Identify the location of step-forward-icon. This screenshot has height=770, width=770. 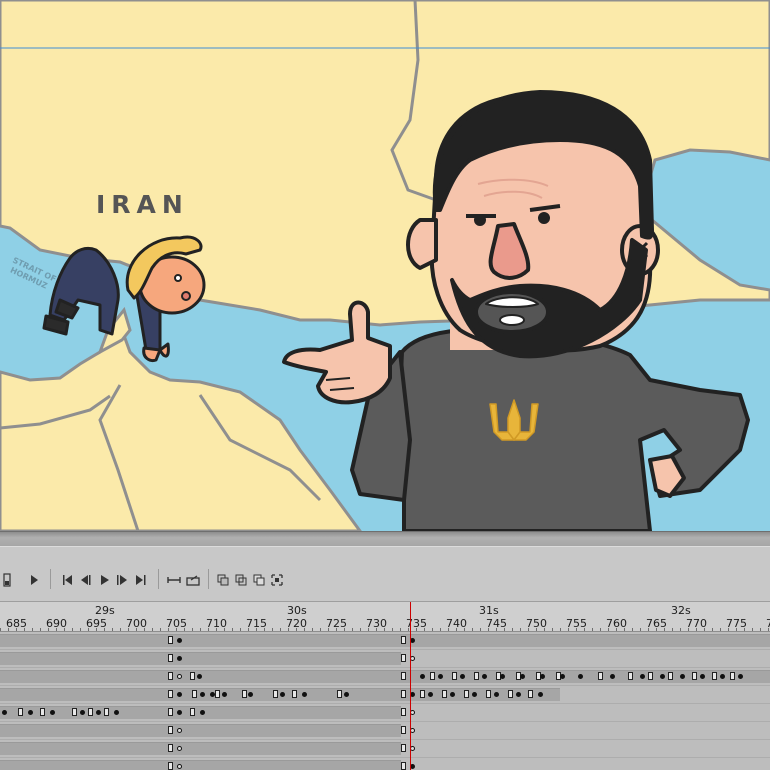
(122, 580).